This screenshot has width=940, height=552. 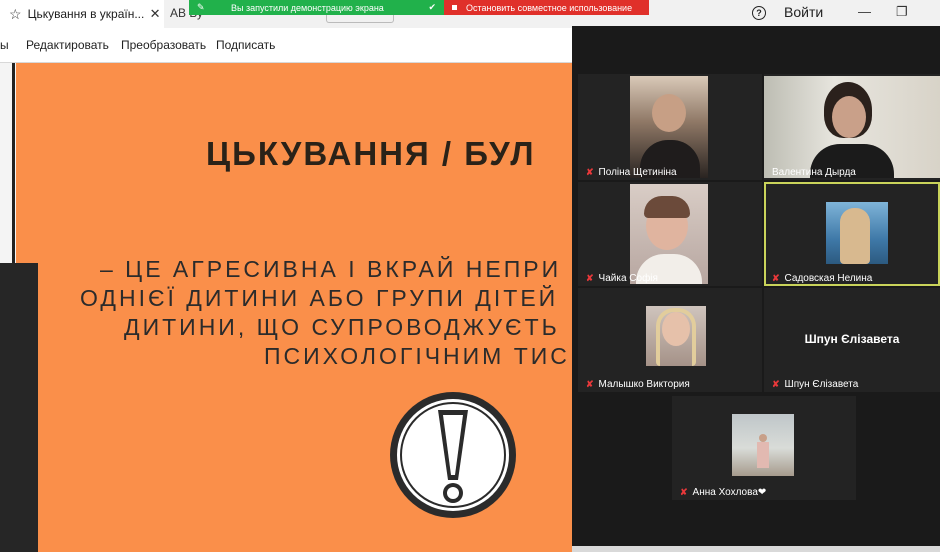 I want to click on close-tab-icon: ✕, so click(x=155, y=14).